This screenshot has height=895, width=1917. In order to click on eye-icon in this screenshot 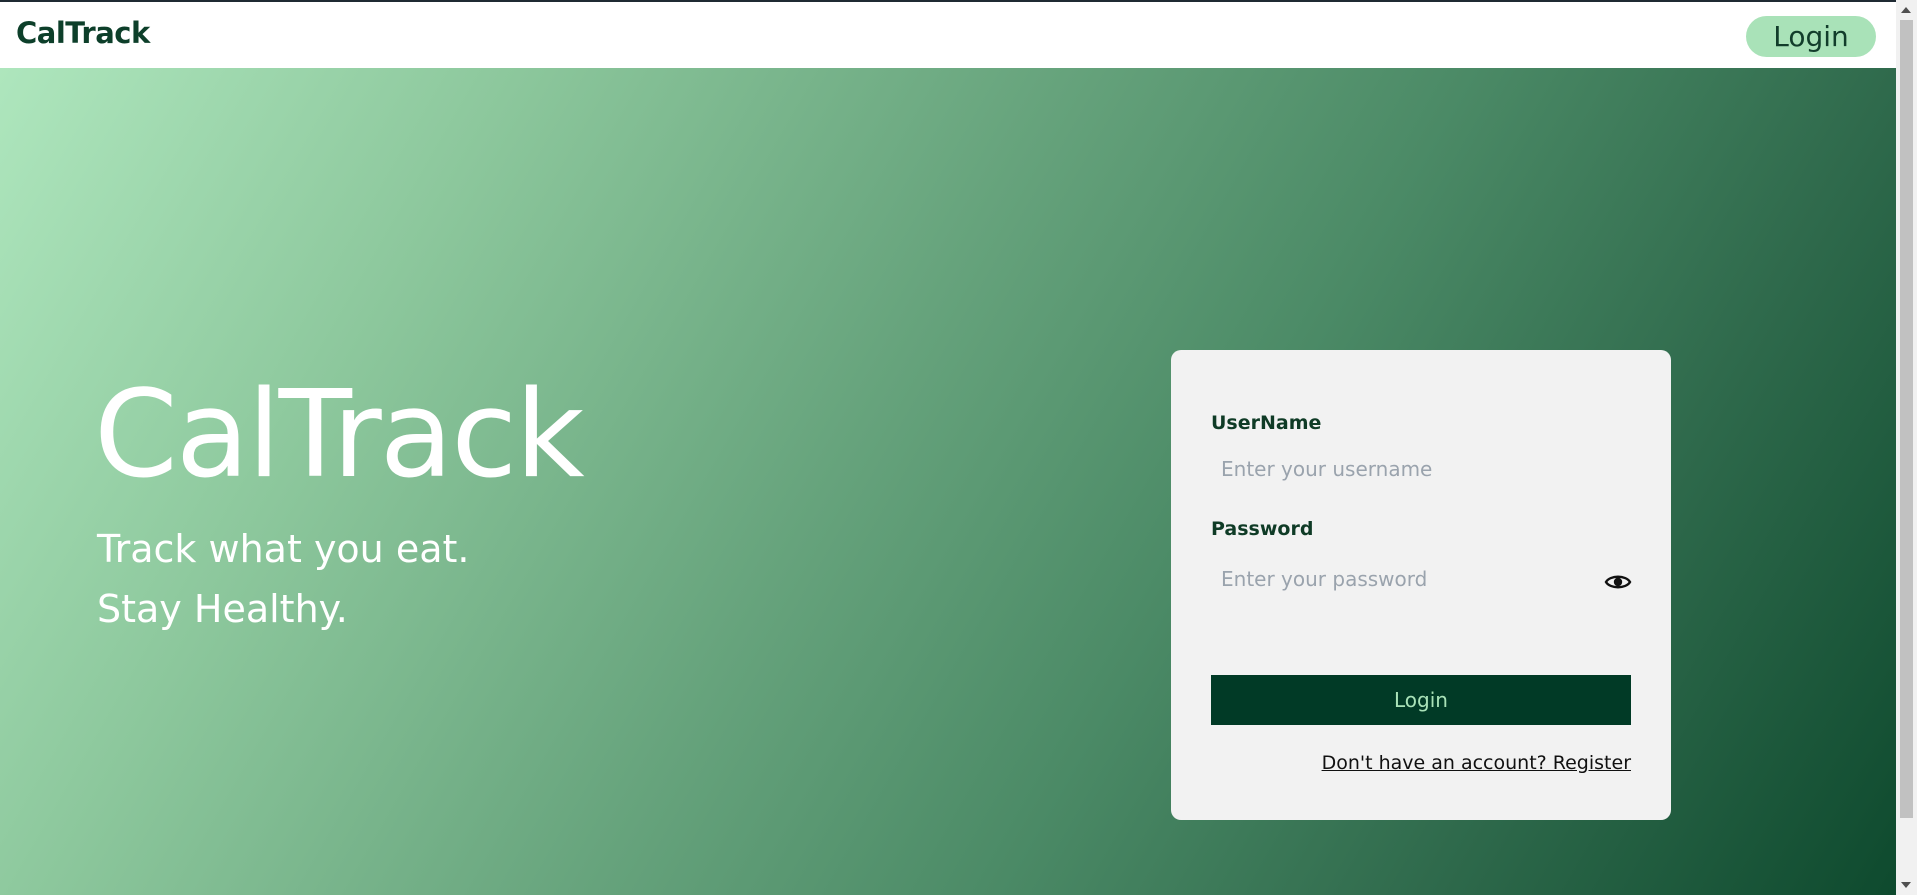, I will do `click(1618, 582)`.